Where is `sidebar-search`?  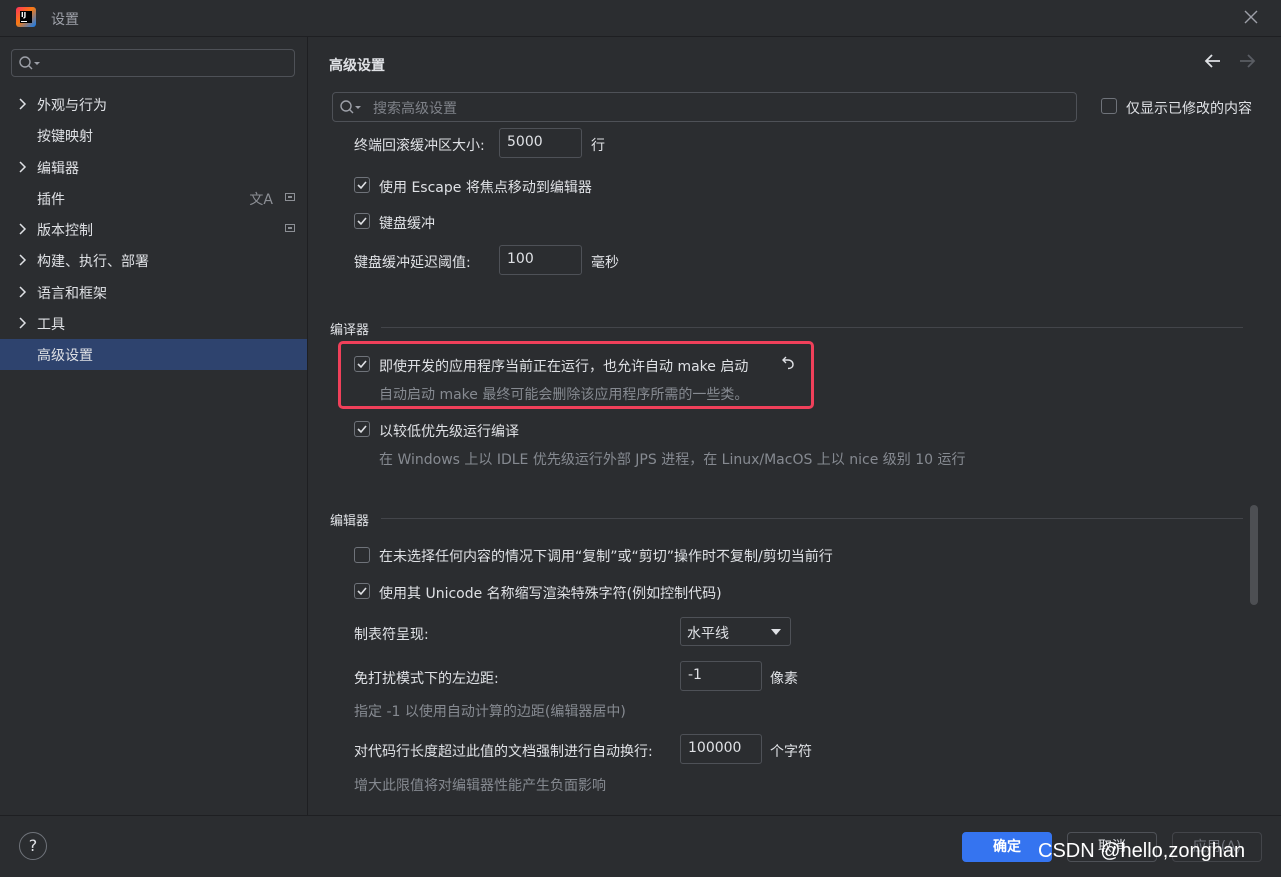 sidebar-search is located at coordinates (153, 63).